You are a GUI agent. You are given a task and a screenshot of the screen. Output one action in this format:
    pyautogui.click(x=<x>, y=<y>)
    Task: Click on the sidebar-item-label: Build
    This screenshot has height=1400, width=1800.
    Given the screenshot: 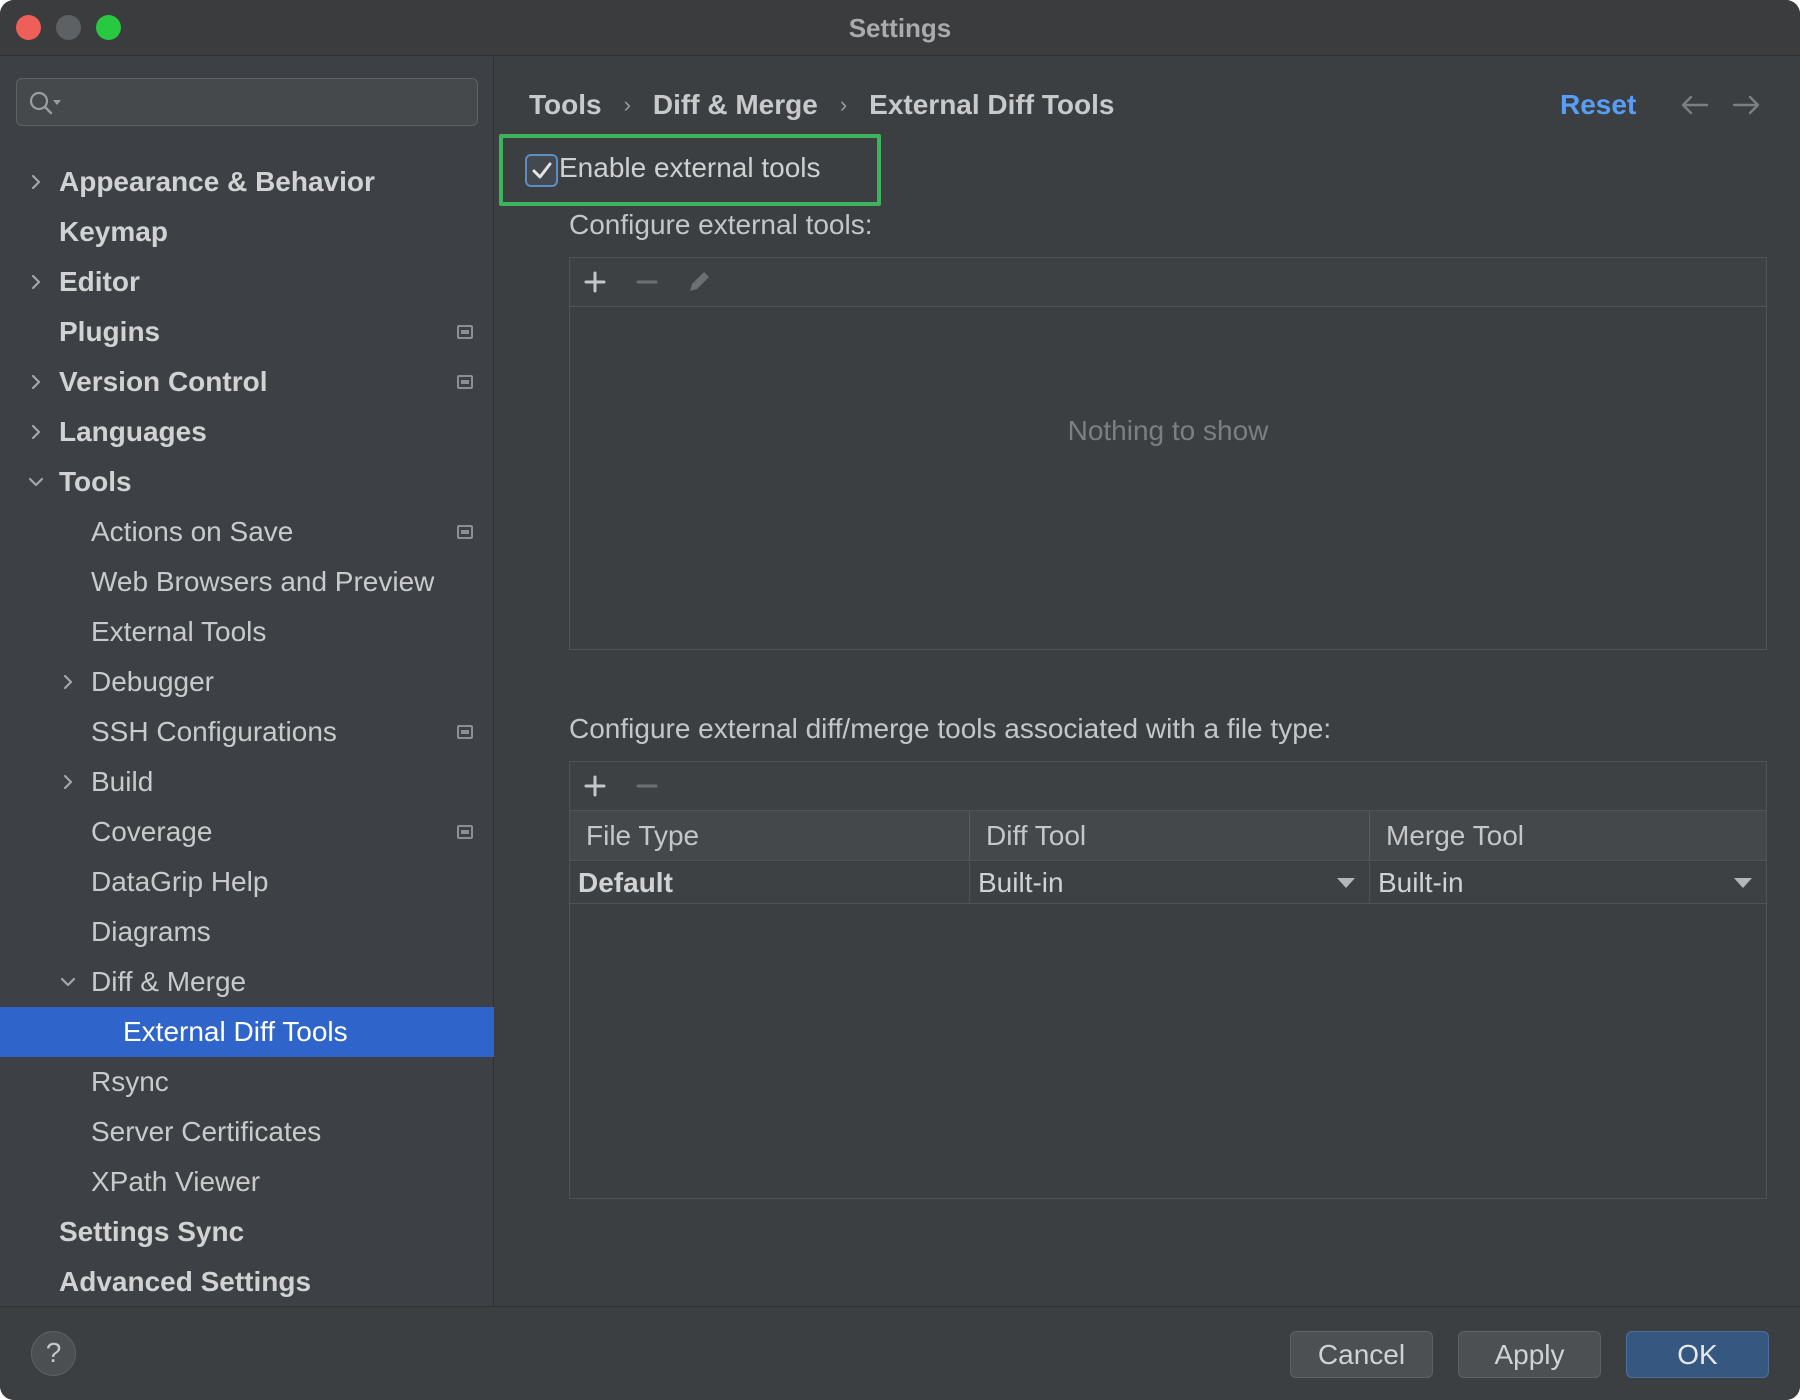 What is the action you would take?
    pyautogui.click(x=122, y=781)
    